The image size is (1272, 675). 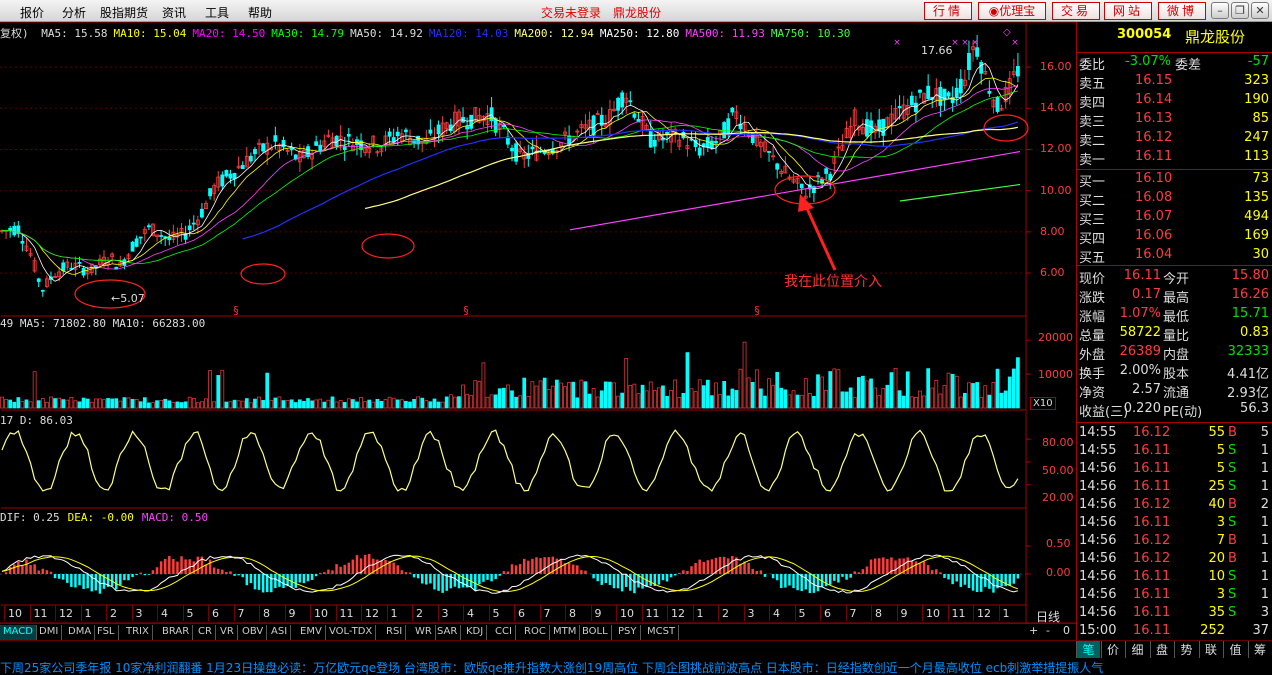 I want to click on restore-icon: ❐, so click(x=1240, y=10).